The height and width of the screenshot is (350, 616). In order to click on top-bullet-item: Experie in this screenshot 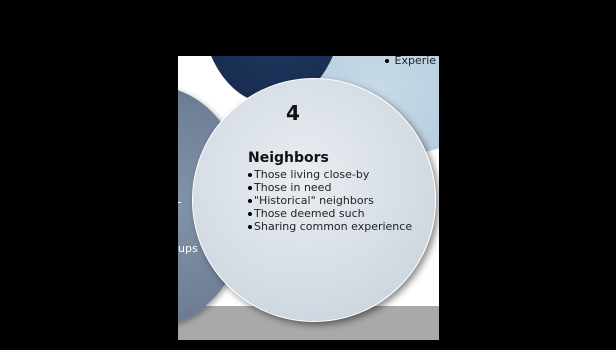, I will do `click(410, 61)`.